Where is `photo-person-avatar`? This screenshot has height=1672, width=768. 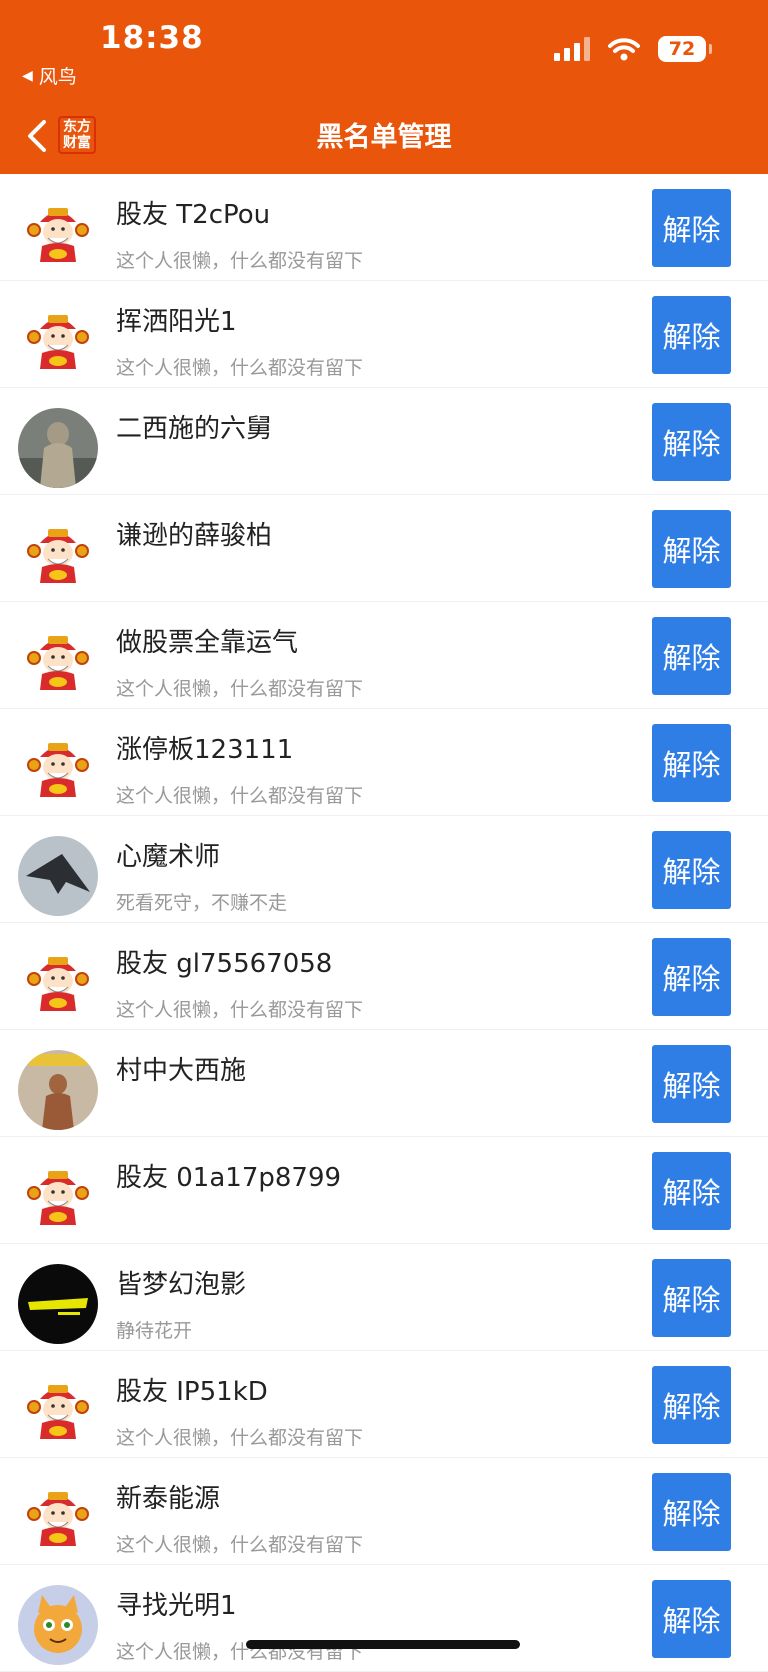 photo-person-avatar is located at coordinates (58, 448).